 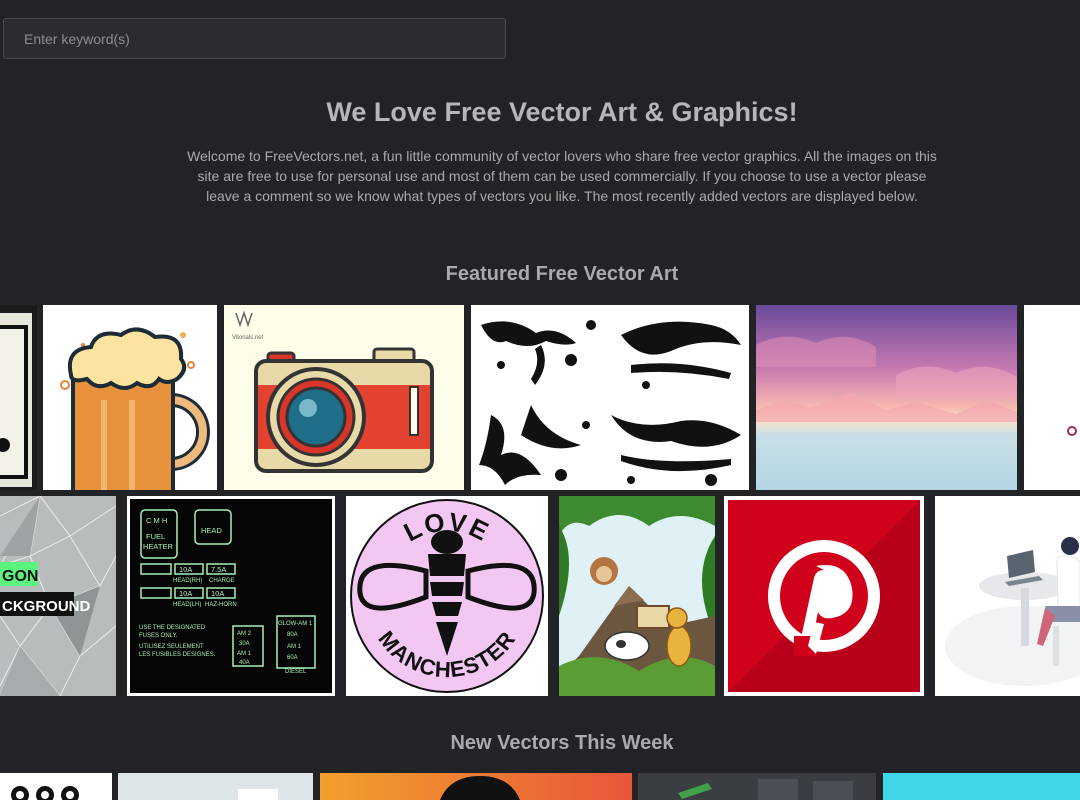 I want to click on search-input, so click(x=254, y=38).